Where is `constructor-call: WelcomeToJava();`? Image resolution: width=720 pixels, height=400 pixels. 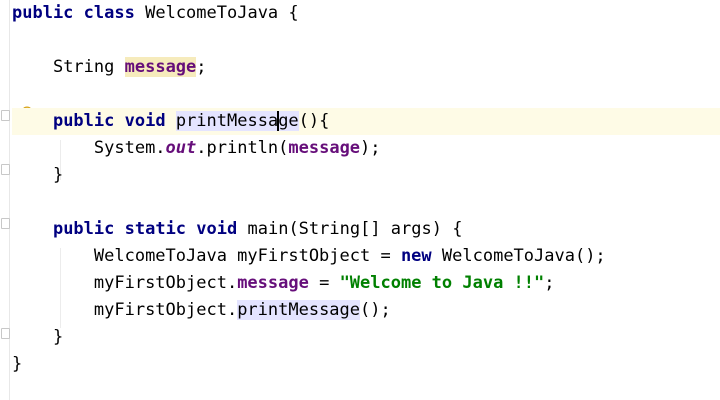
constructor-call: WelcomeToJava(); is located at coordinates (523, 256).